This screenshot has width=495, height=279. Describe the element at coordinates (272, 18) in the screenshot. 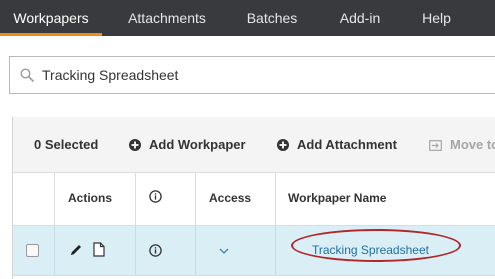

I see `tab-batches: Batches` at that location.